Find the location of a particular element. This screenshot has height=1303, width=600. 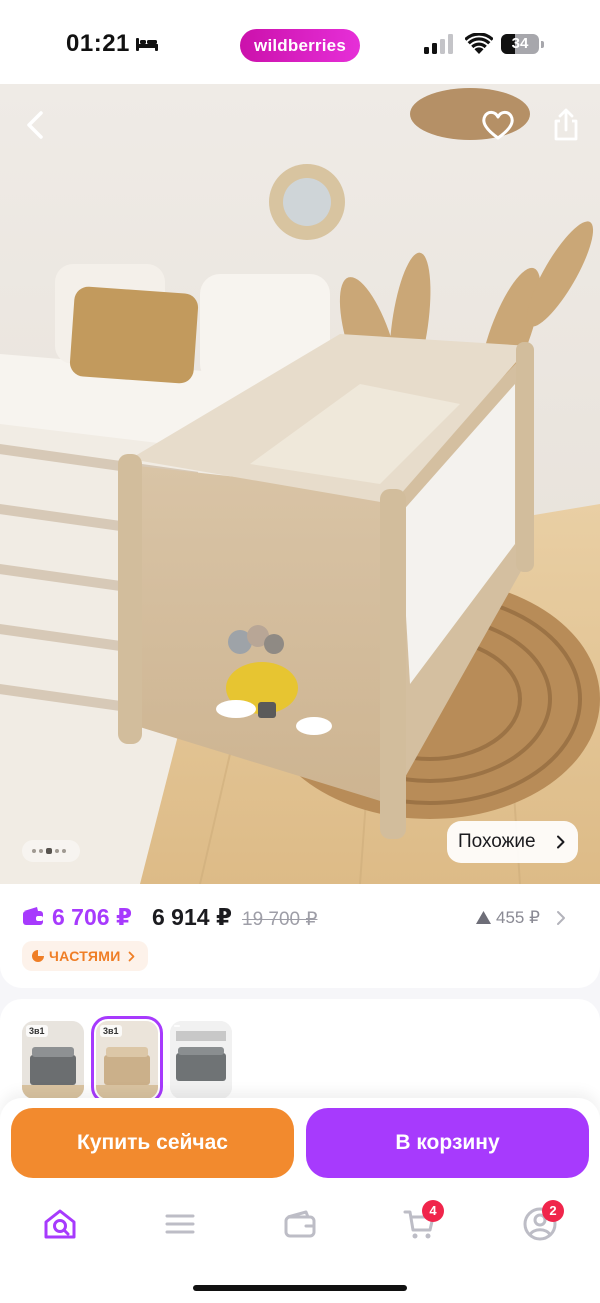

profile-badge: 2 is located at coordinates (553, 1211).